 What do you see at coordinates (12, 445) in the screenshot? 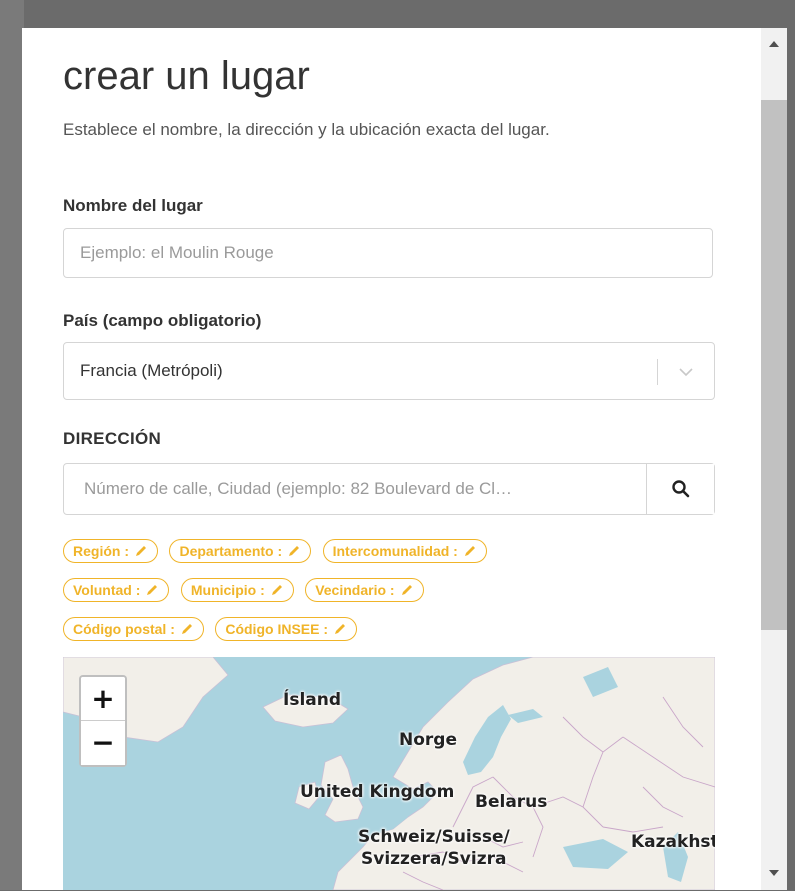
I see `background-page` at bounding box center [12, 445].